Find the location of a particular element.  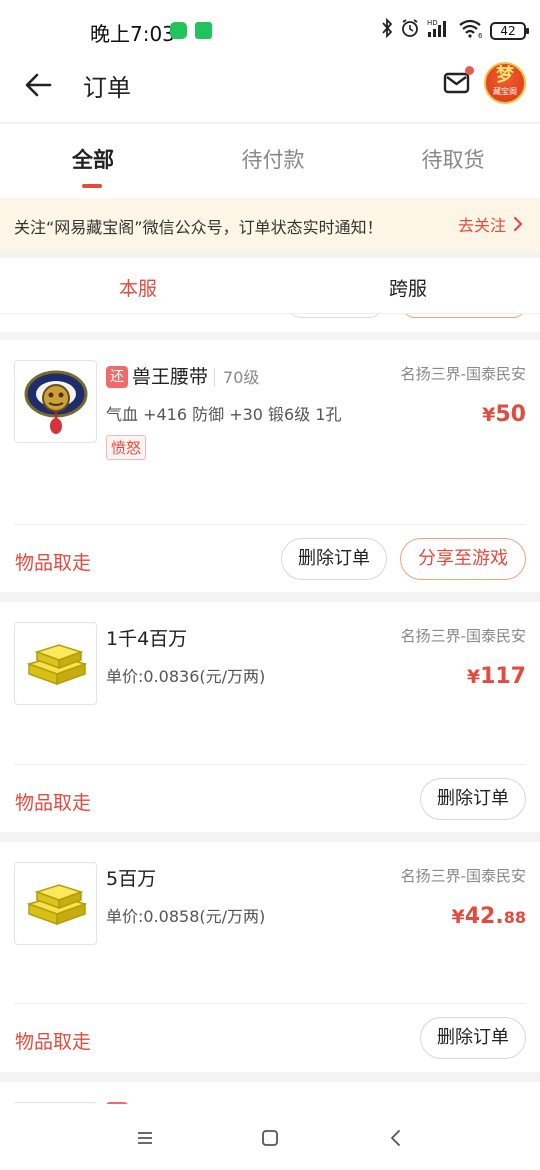

tab-pending-pickup: 待取货 is located at coordinates (451, 159).